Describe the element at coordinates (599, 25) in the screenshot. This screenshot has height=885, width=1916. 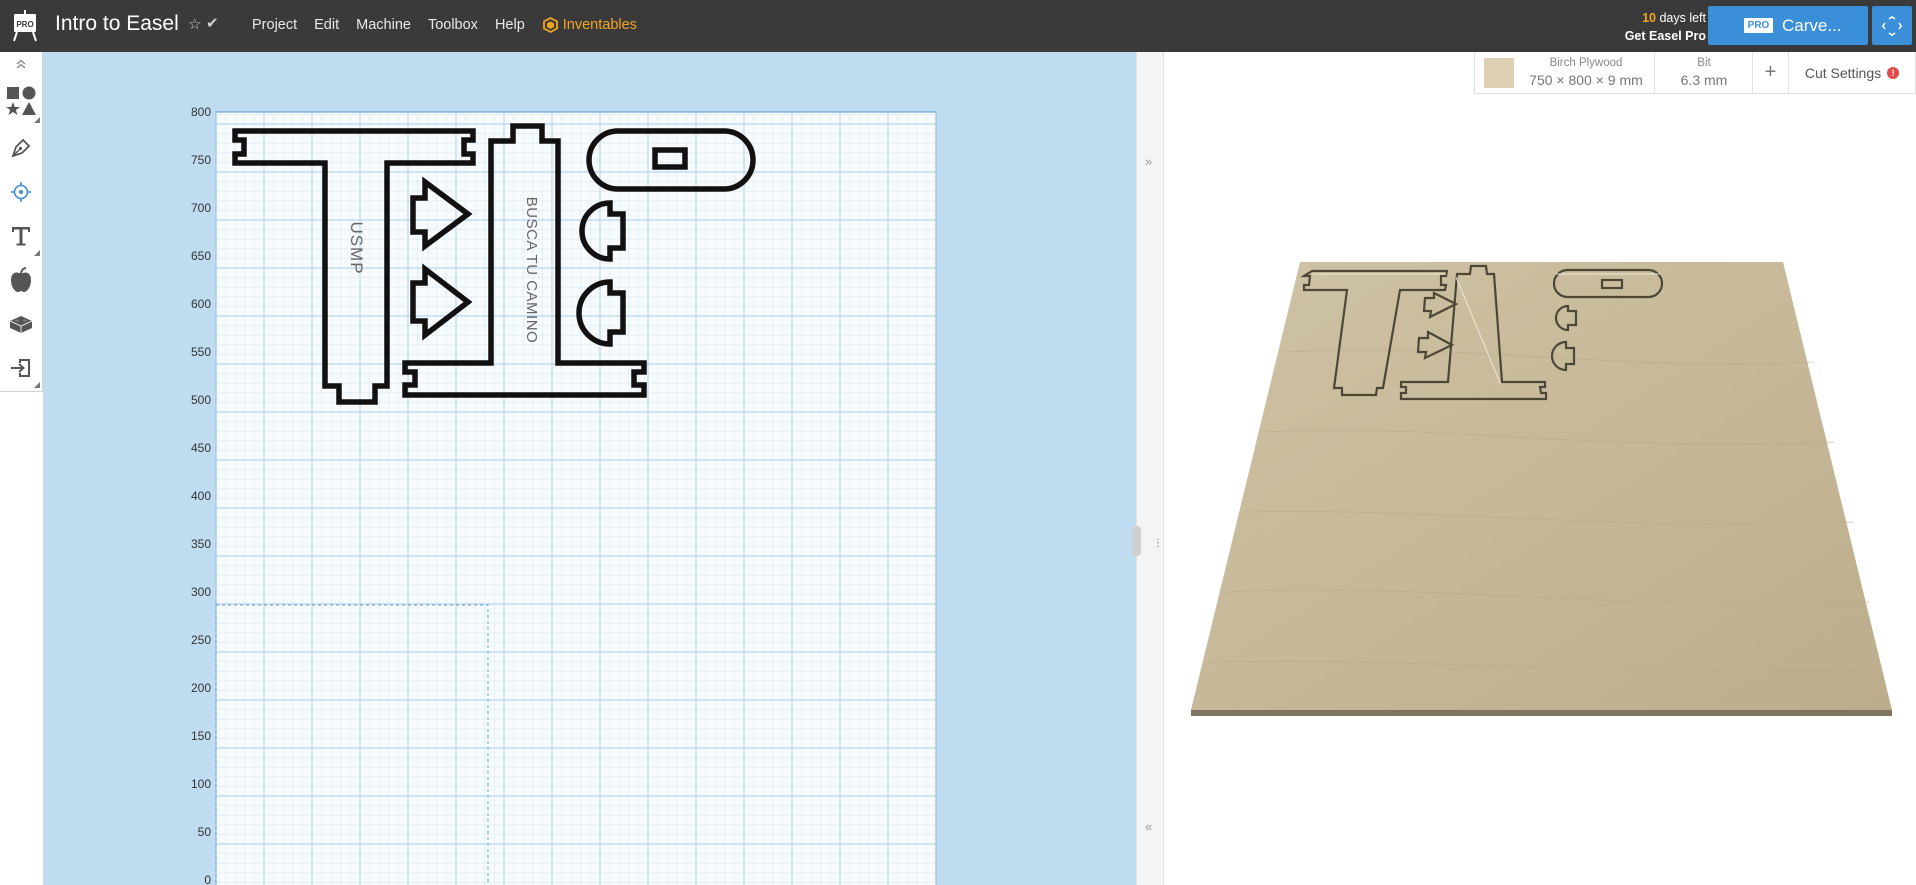
I see `inventables-label: Inventables` at that location.